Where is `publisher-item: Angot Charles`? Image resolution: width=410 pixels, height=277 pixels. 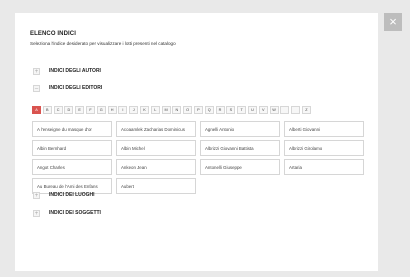
publisher-item: Angot Charles is located at coordinates (72, 167).